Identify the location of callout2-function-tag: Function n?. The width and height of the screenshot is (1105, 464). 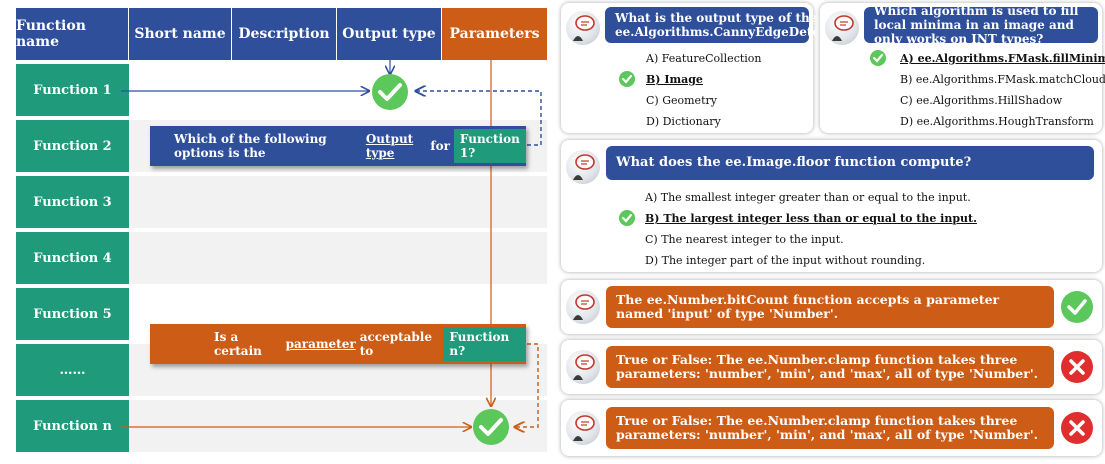
(484, 344).